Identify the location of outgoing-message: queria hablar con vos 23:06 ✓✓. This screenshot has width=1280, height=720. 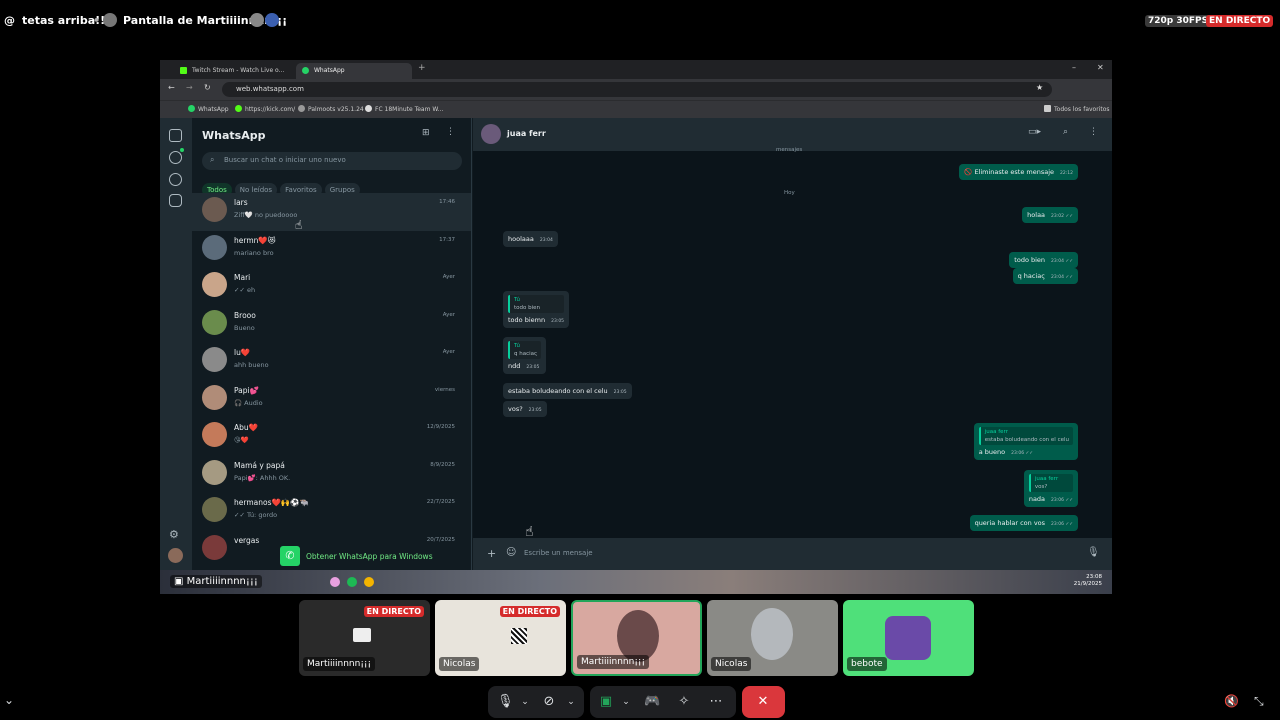
(1023, 523).